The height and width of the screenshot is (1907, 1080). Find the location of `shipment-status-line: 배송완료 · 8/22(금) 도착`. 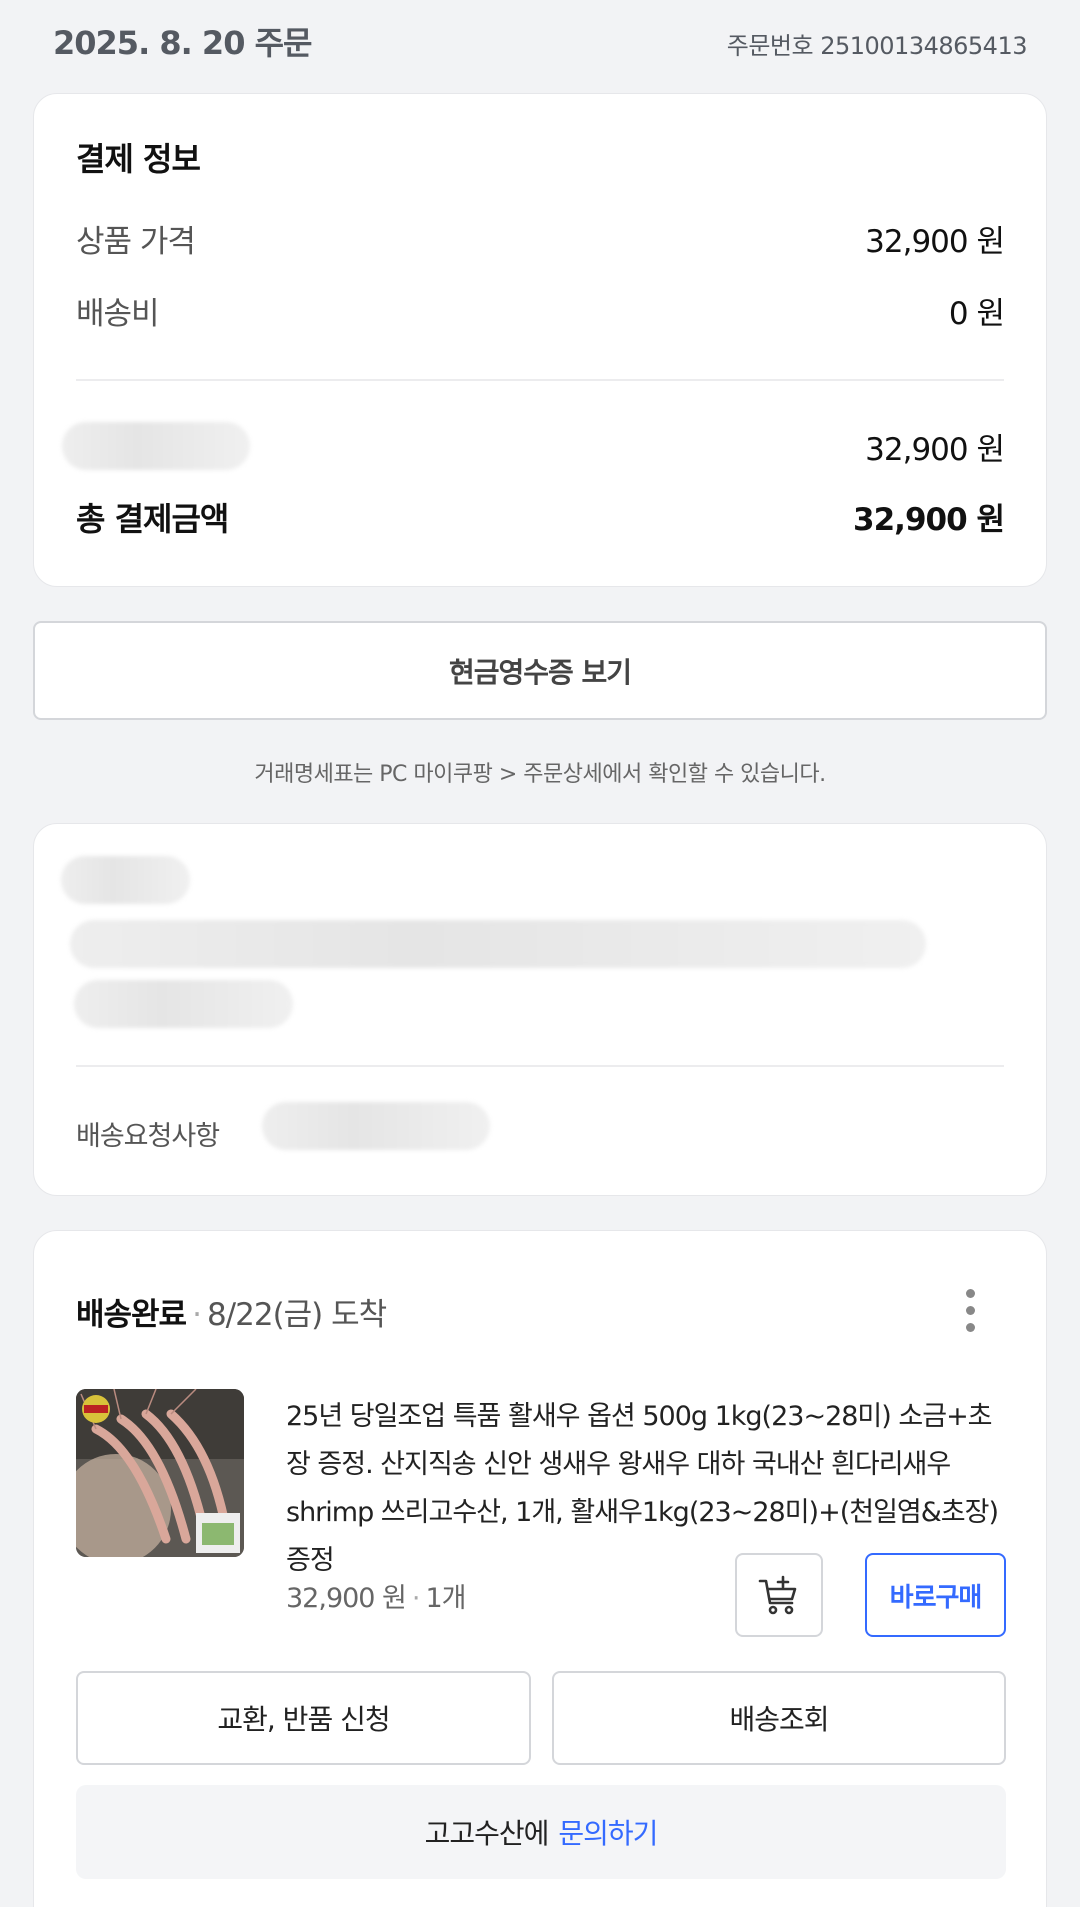

shipment-status-line: 배송완료 · 8/22(금) 도착 is located at coordinates (231, 1315).